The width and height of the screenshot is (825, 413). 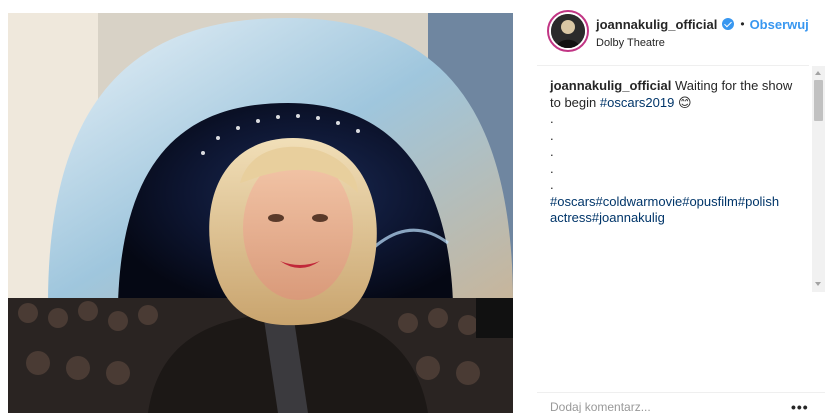 I want to click on verified-badge-icon, so click(x=728, y=24).